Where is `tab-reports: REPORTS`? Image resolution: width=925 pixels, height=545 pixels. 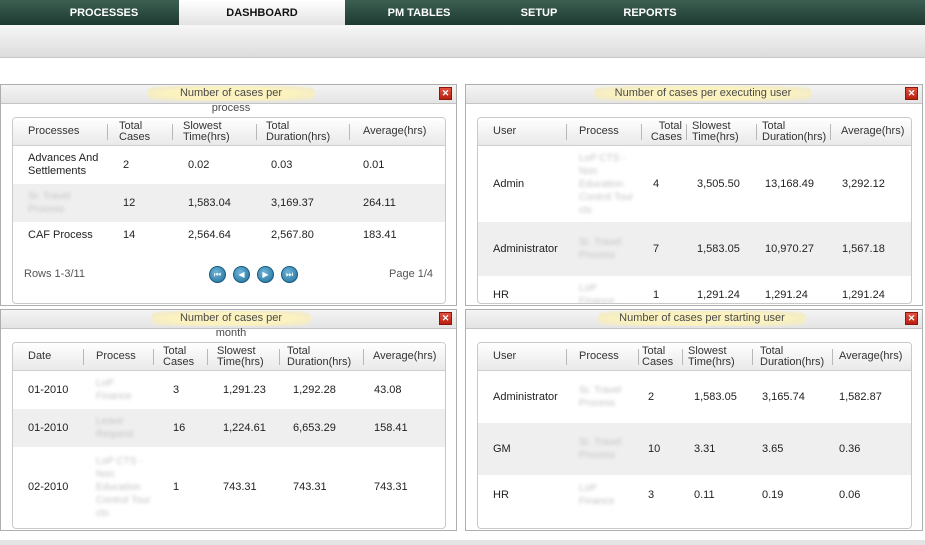 tab-reports: REPORTS is located at coordinates (650, 12).